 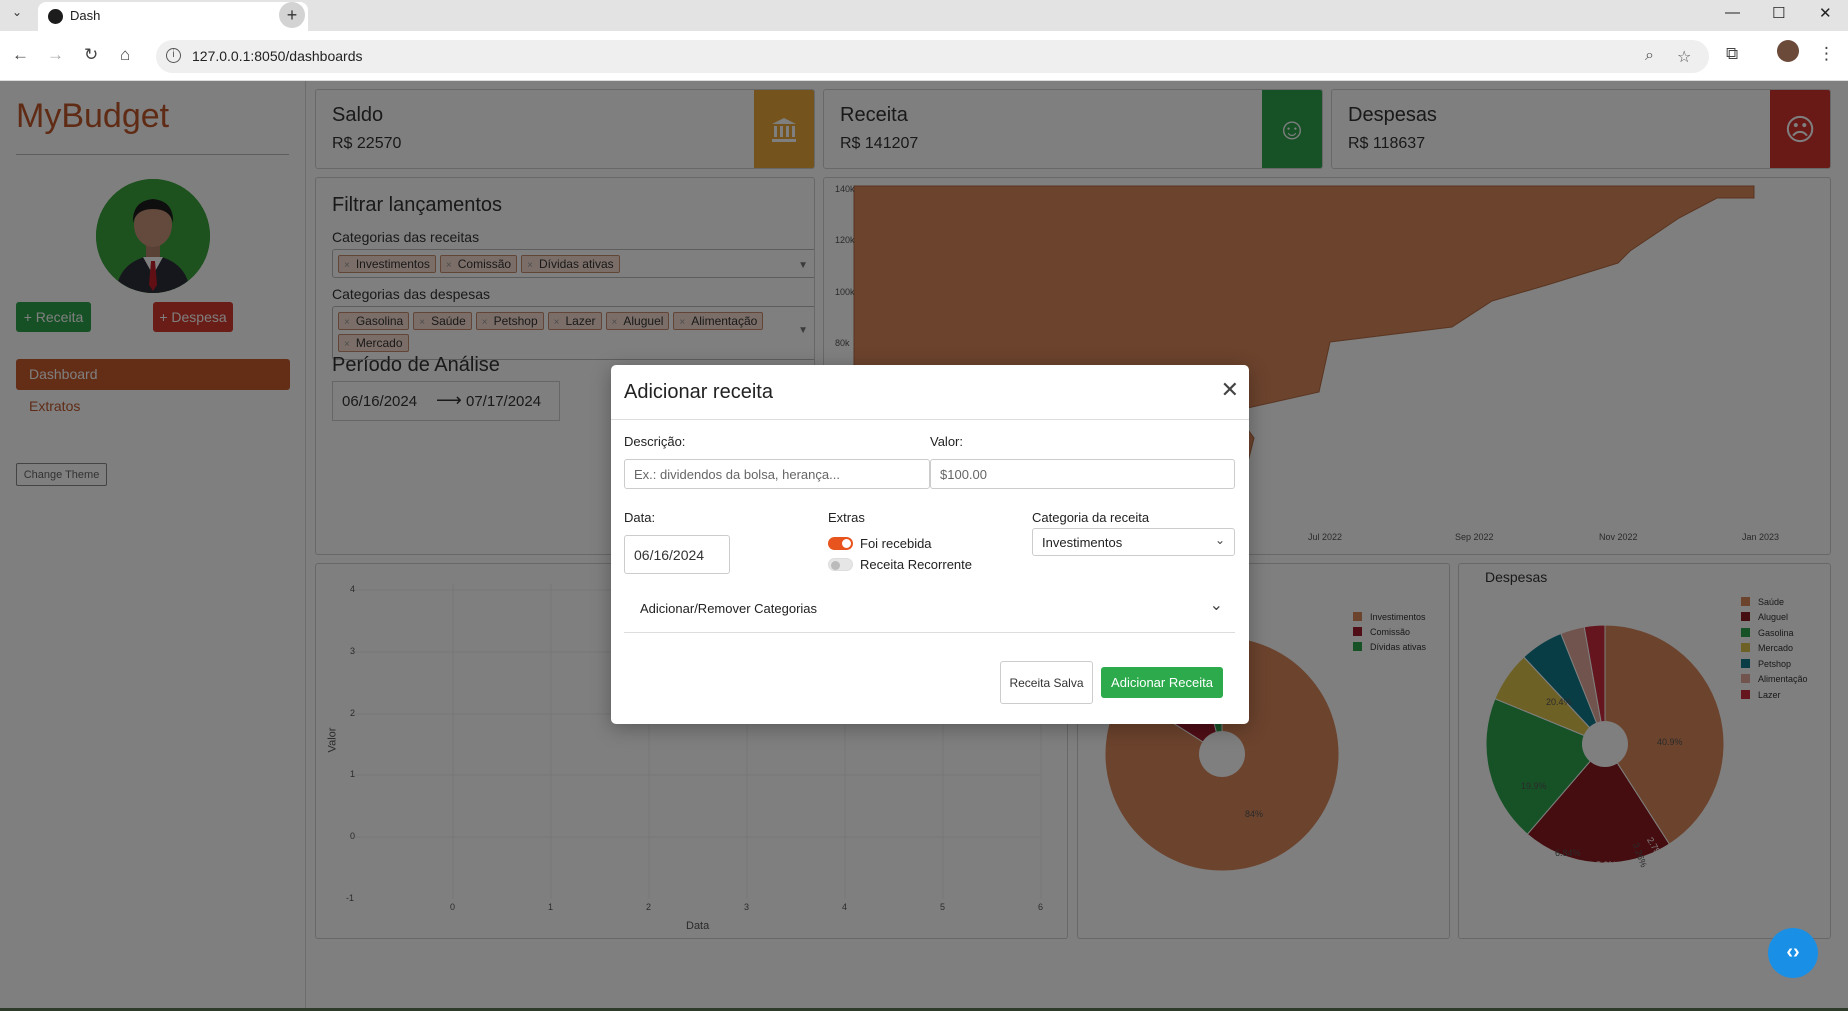 What do you see at coordinates (1162, 682) in the screenshot?
I see `adicionar-receita-button: Adicionar Receita` at bounding box center [1162, 682].